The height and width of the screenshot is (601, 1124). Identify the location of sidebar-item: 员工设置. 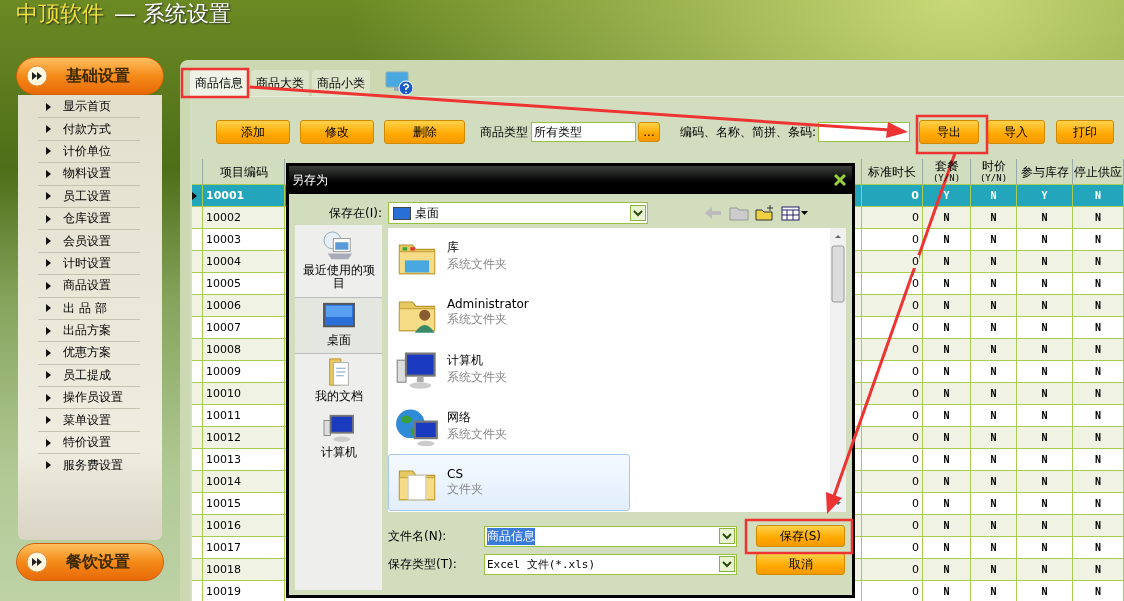
(89, 196).